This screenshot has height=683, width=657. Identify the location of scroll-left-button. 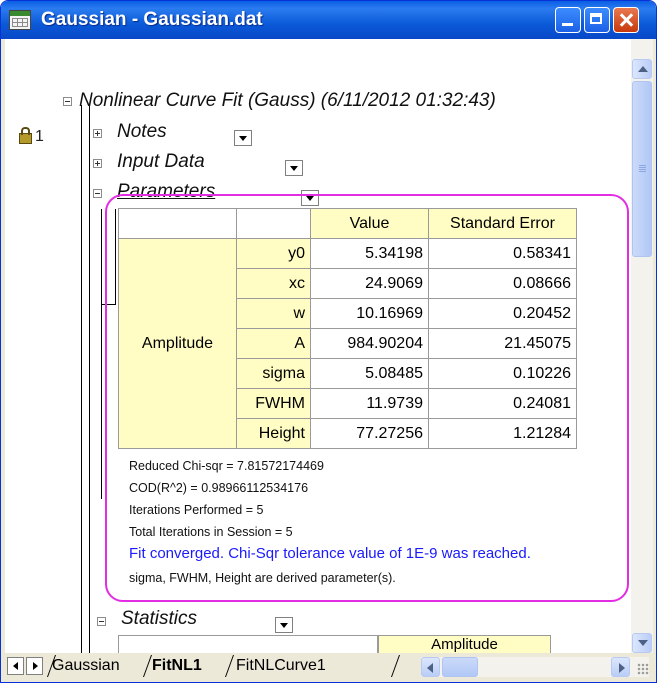
(430, 667).